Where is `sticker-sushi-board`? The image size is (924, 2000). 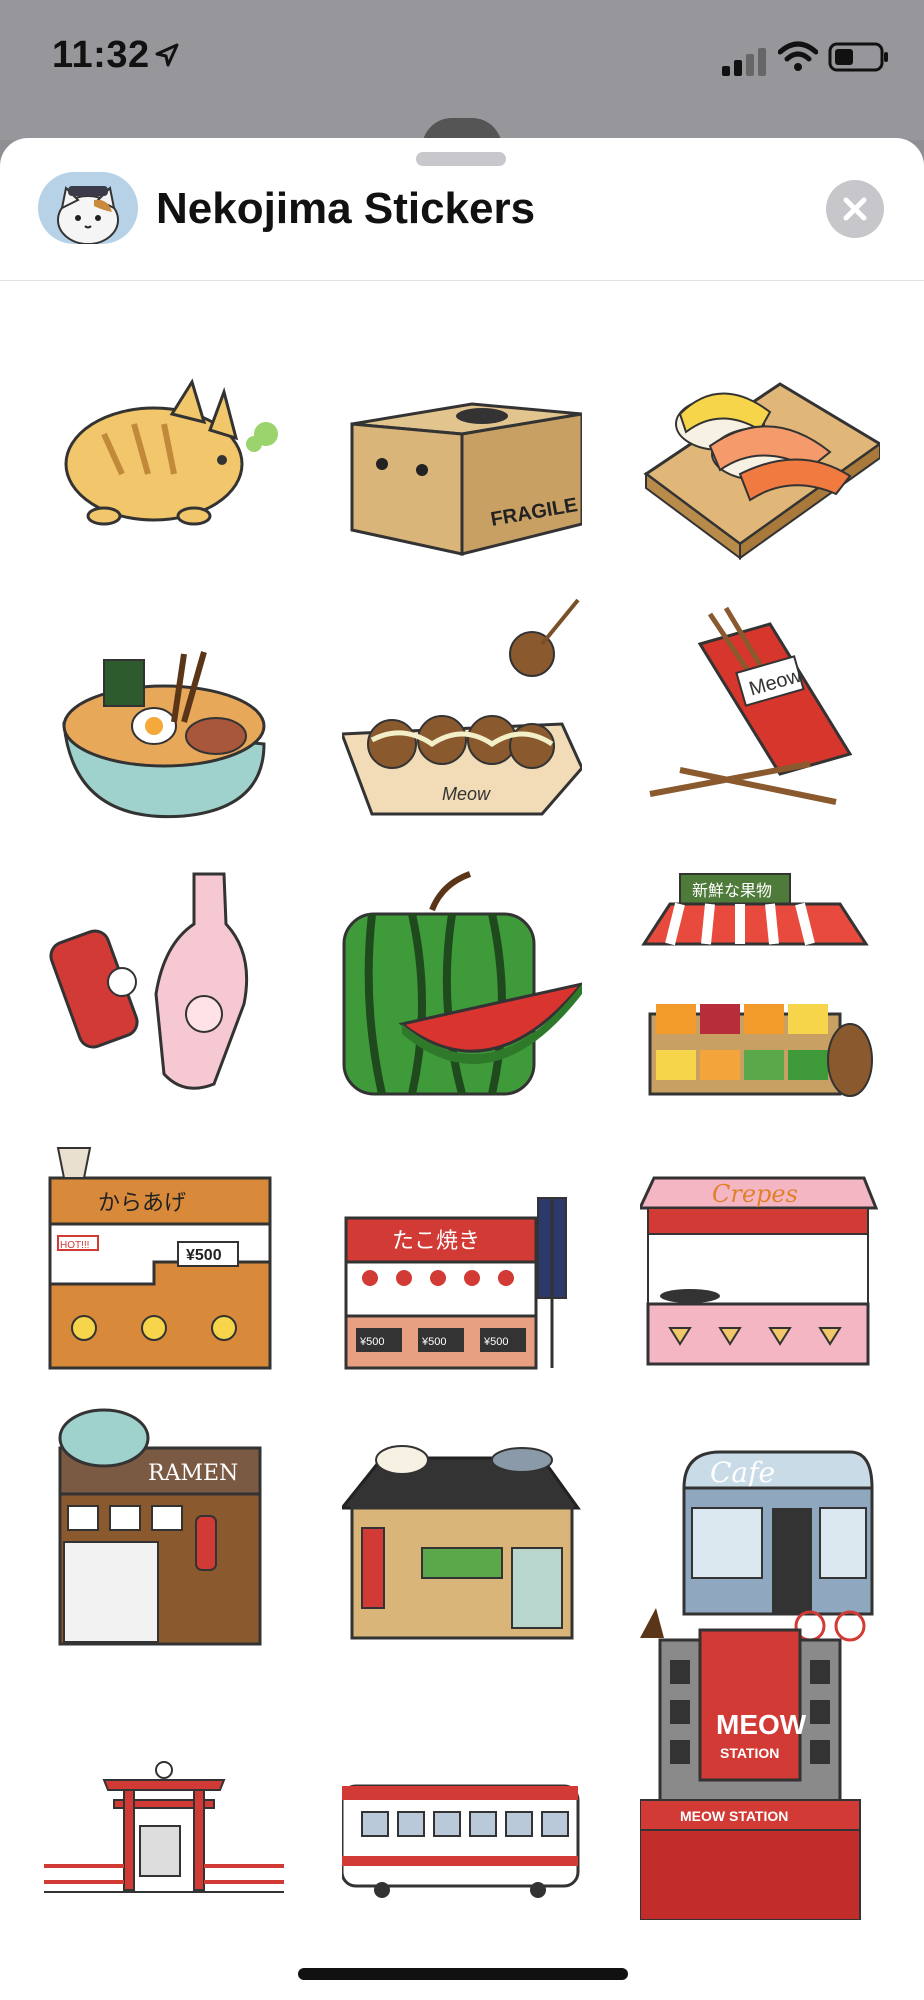 sticker-sushi-board is located at coordinates (760, 454).